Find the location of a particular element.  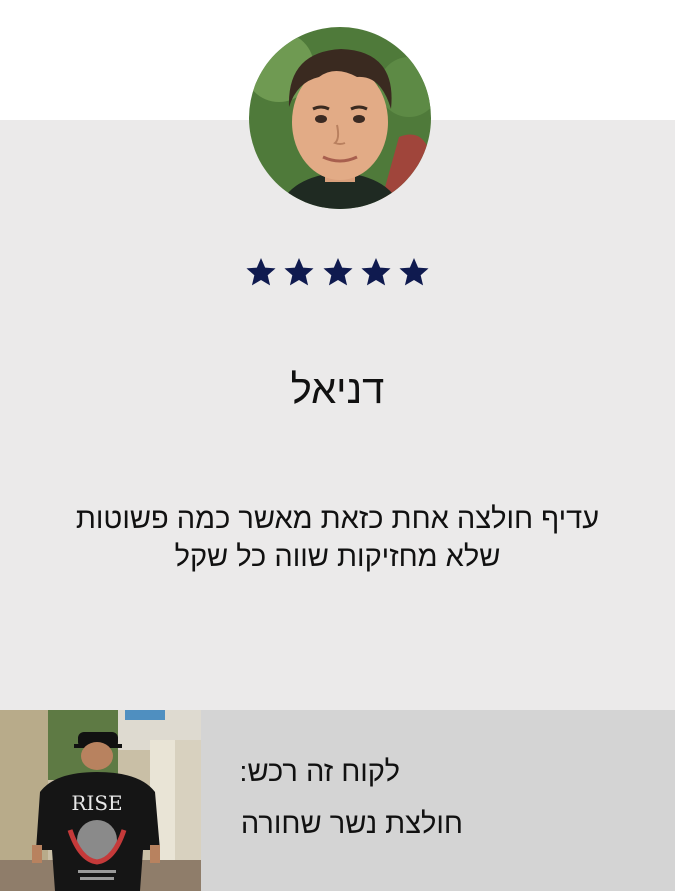

review-text-line: שלא מחזיקות שווה כל שקל is located at coordinates (337, 557).